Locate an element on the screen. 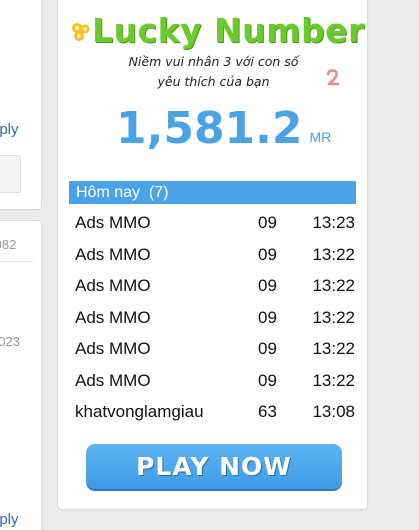 The width and height of the screenshot is (419, 530). logo-title: Lucky Number is located at coordinates (228, 30).